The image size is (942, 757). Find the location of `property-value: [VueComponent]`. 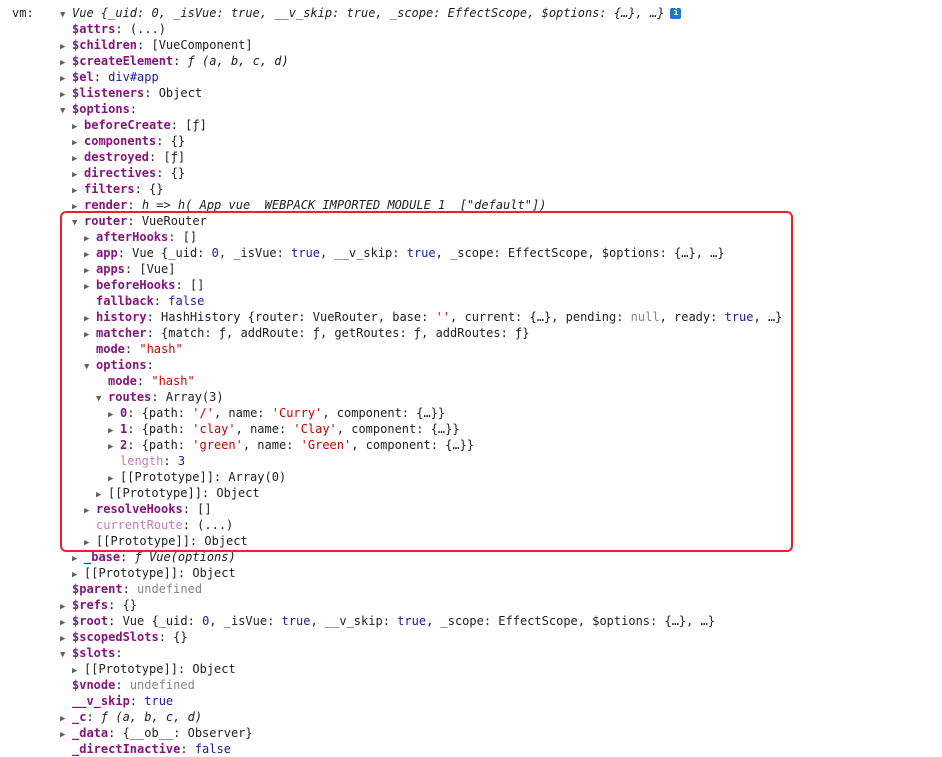

property-value: [VueComponent] is located at coordinates (202, 45).